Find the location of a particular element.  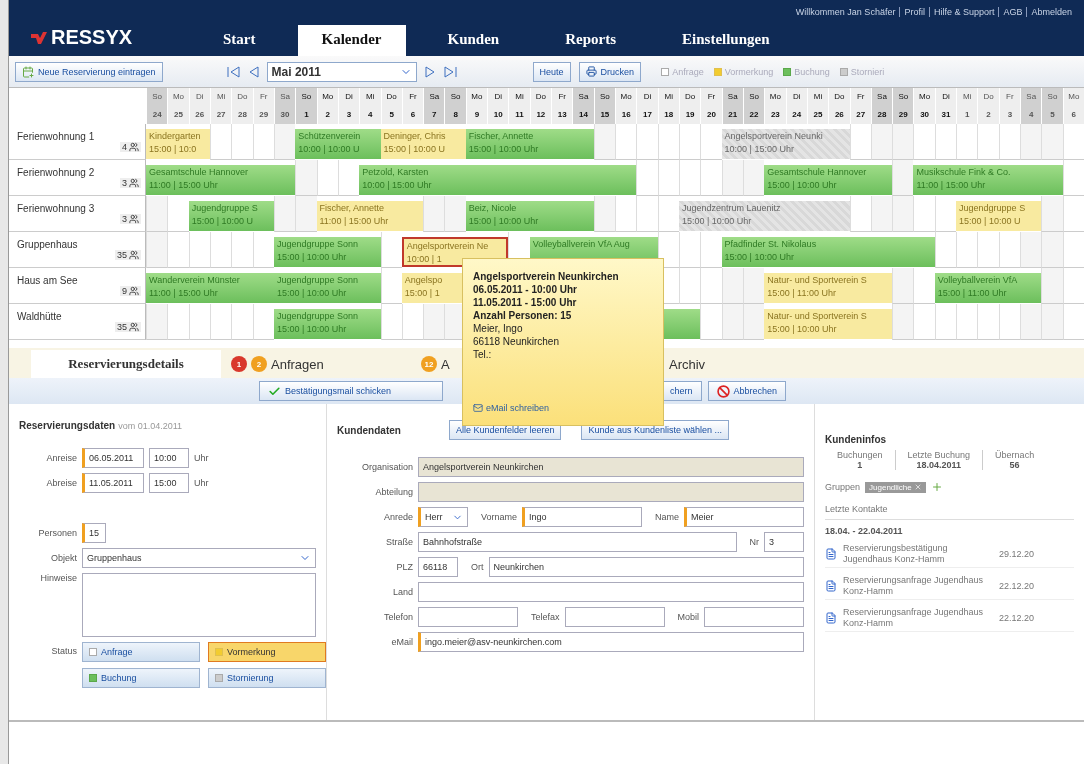

stat-label: Buchungen is located at coordinates (860, 455).